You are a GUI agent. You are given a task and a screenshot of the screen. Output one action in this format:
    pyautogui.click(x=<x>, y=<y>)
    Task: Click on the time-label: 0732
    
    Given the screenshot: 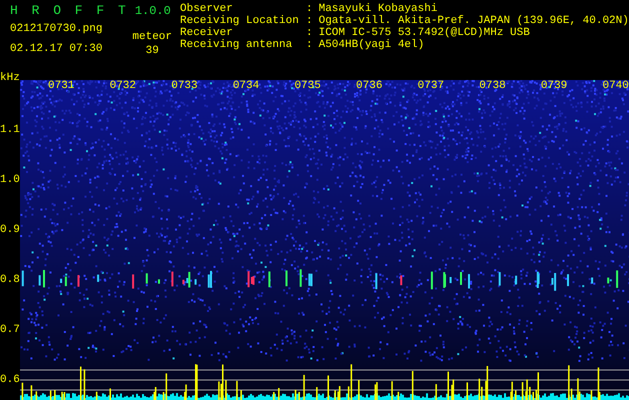 What is the action you would take?
    pyautogui.click(x=123, y=86)
    